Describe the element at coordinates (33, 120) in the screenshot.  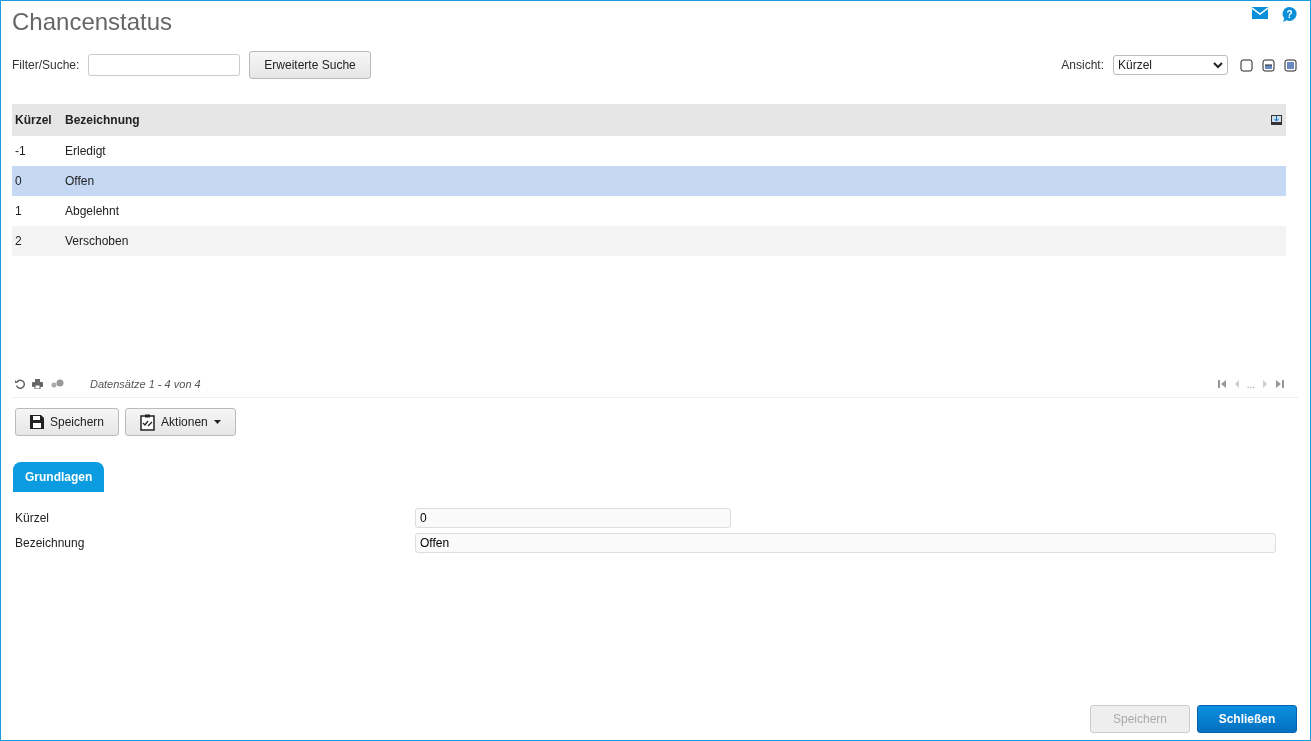
I see `column-header: Kürzel` at that location.